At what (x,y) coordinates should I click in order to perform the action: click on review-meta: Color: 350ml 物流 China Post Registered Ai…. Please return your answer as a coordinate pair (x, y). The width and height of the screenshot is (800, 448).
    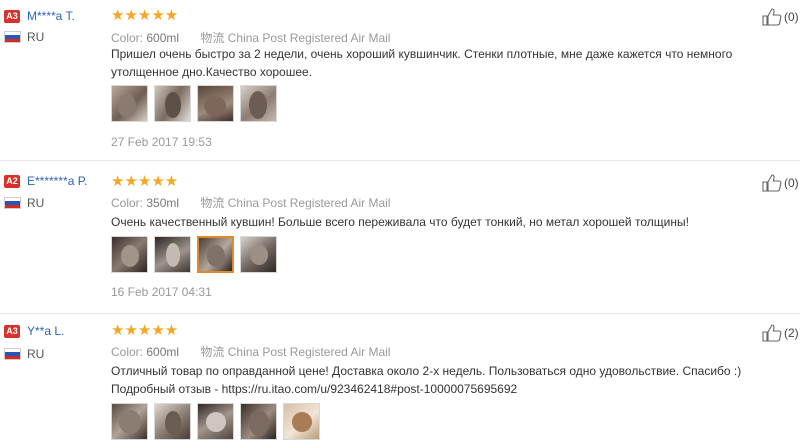
    Looking at the image, I should click on (250, 202).